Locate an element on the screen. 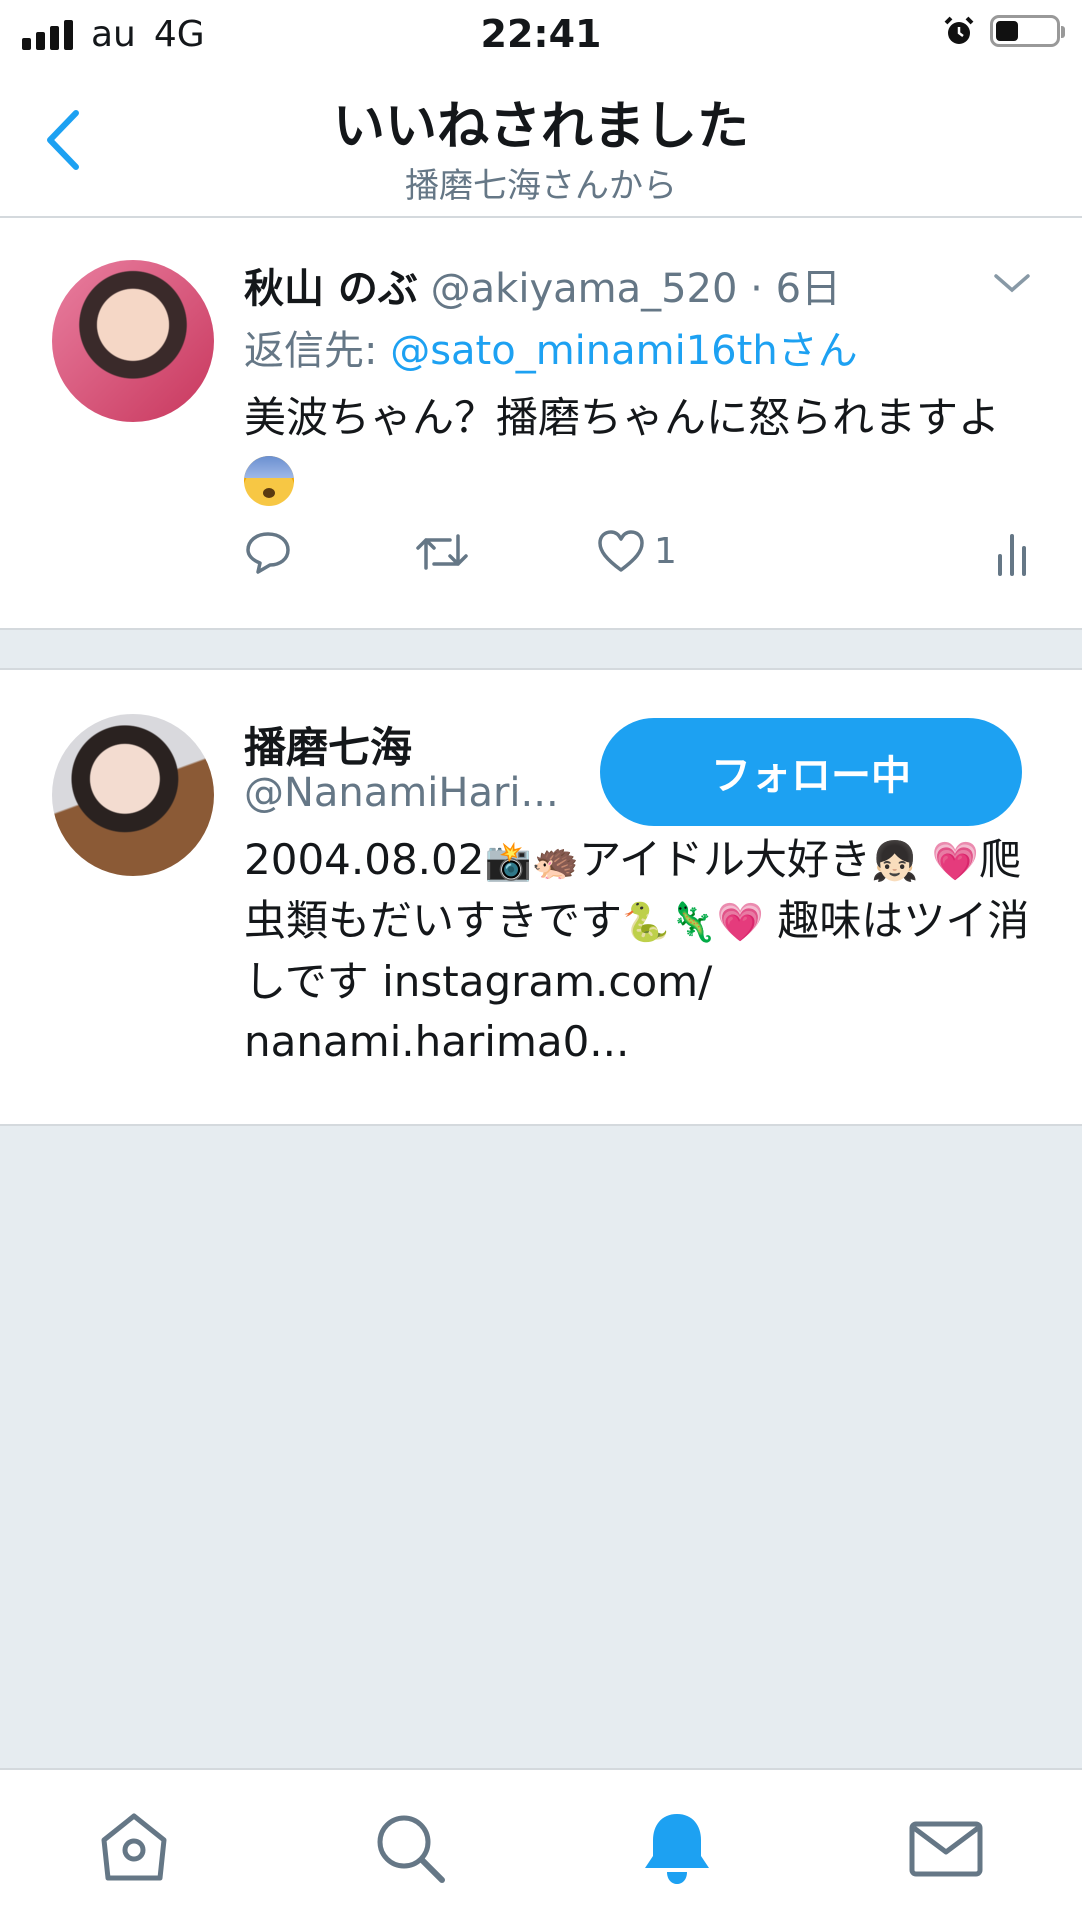 This screenshot has height=1920, width=1082. tweet-actions: 1 is located at coordinates (639, 558).